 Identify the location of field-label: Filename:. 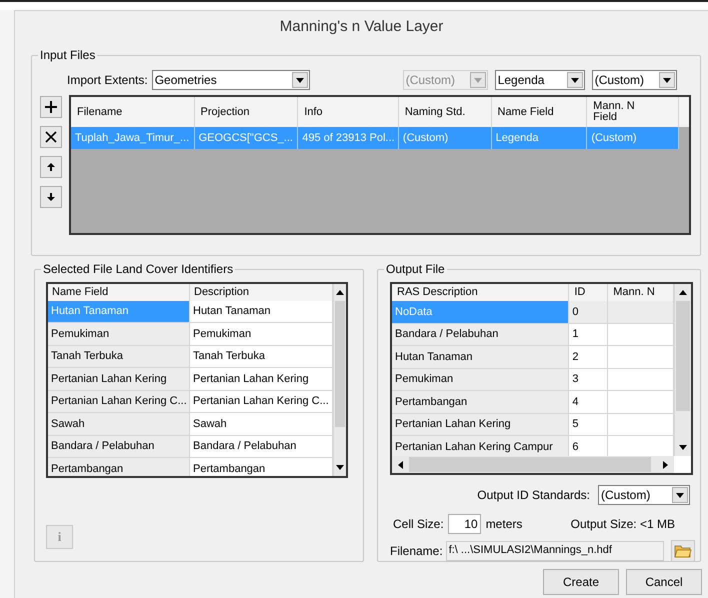
(416, 551).